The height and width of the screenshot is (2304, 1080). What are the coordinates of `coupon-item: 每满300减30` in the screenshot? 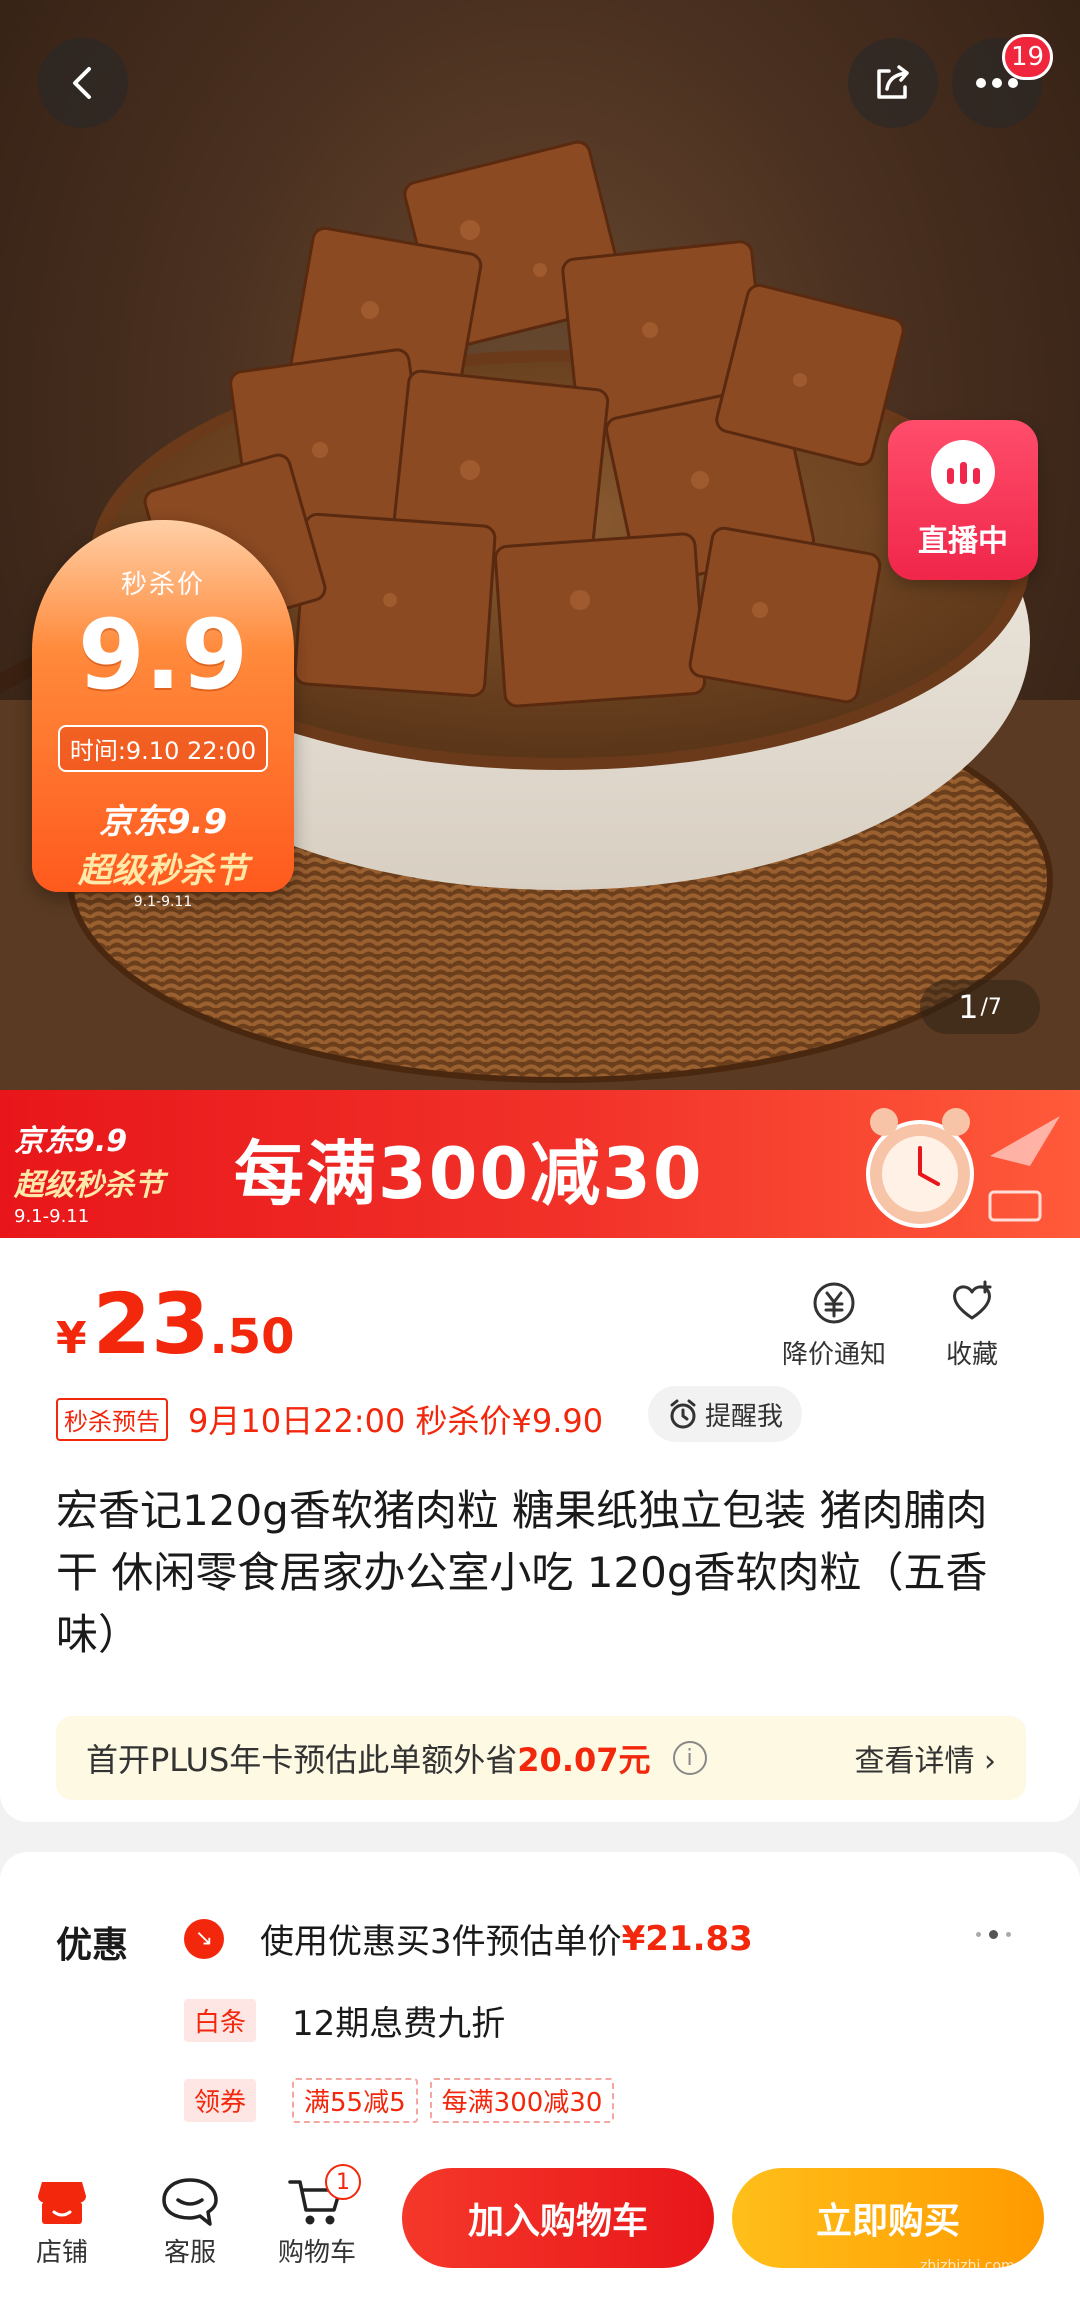 It's located at (522, 2100).